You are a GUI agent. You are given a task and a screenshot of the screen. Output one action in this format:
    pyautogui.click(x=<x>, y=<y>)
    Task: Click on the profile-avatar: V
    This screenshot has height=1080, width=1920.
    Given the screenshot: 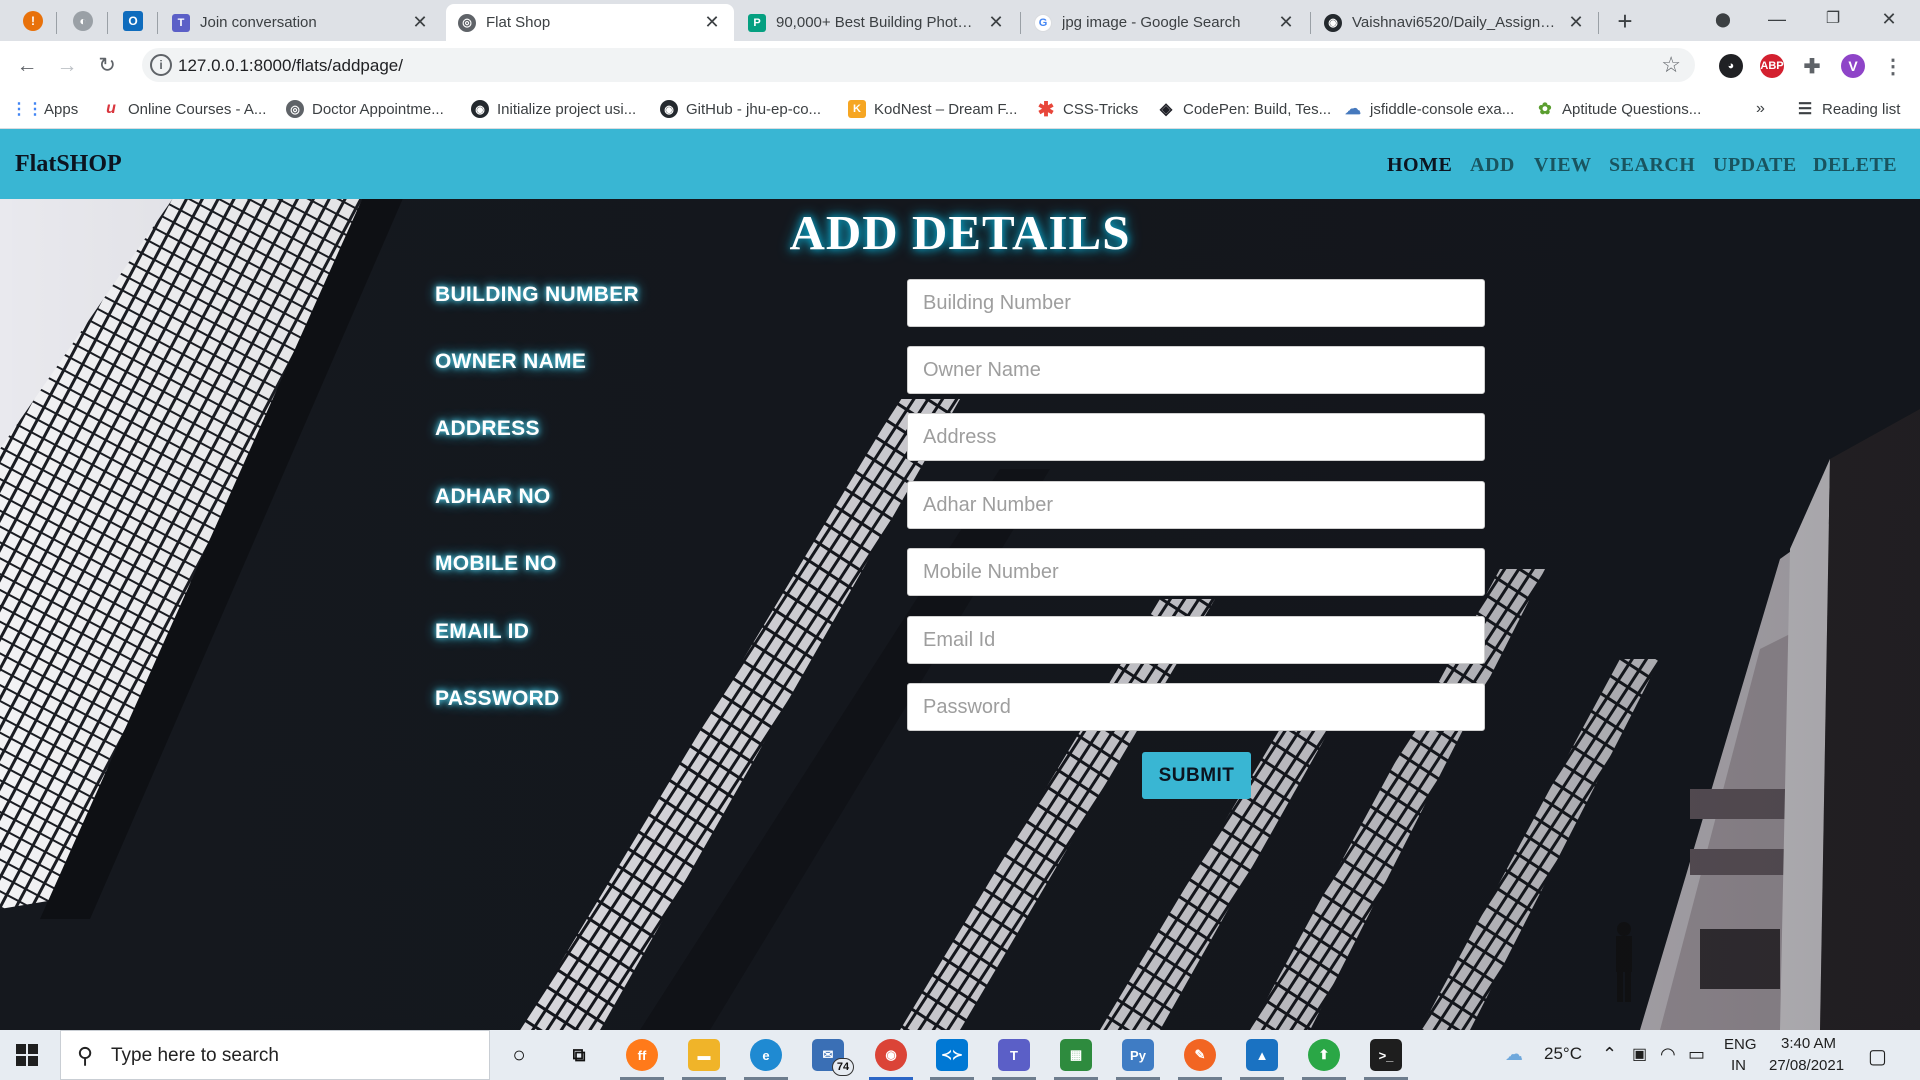 What is the action you would take?
    pyautogui.click(x=1853, y=66)
    